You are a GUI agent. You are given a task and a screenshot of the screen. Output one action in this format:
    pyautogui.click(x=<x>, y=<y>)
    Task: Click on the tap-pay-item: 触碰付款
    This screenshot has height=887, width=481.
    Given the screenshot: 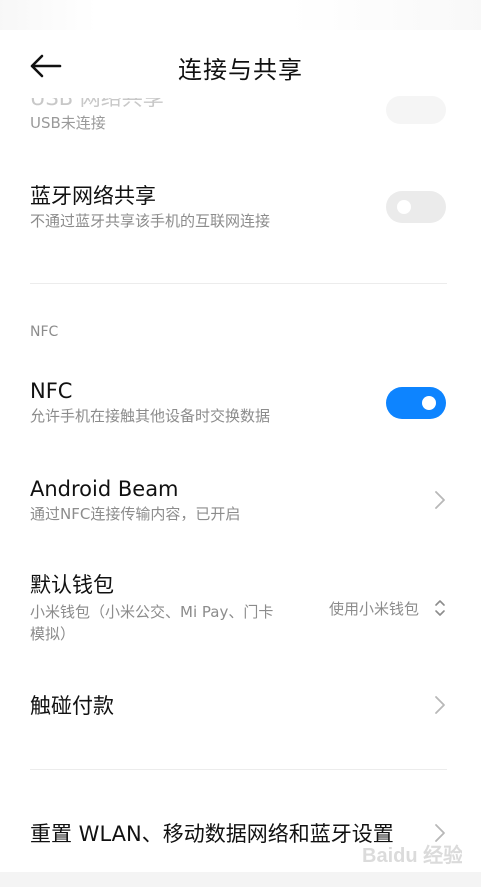 What is the action you would take?
    pyautogui.click(x=240, y=706)
    